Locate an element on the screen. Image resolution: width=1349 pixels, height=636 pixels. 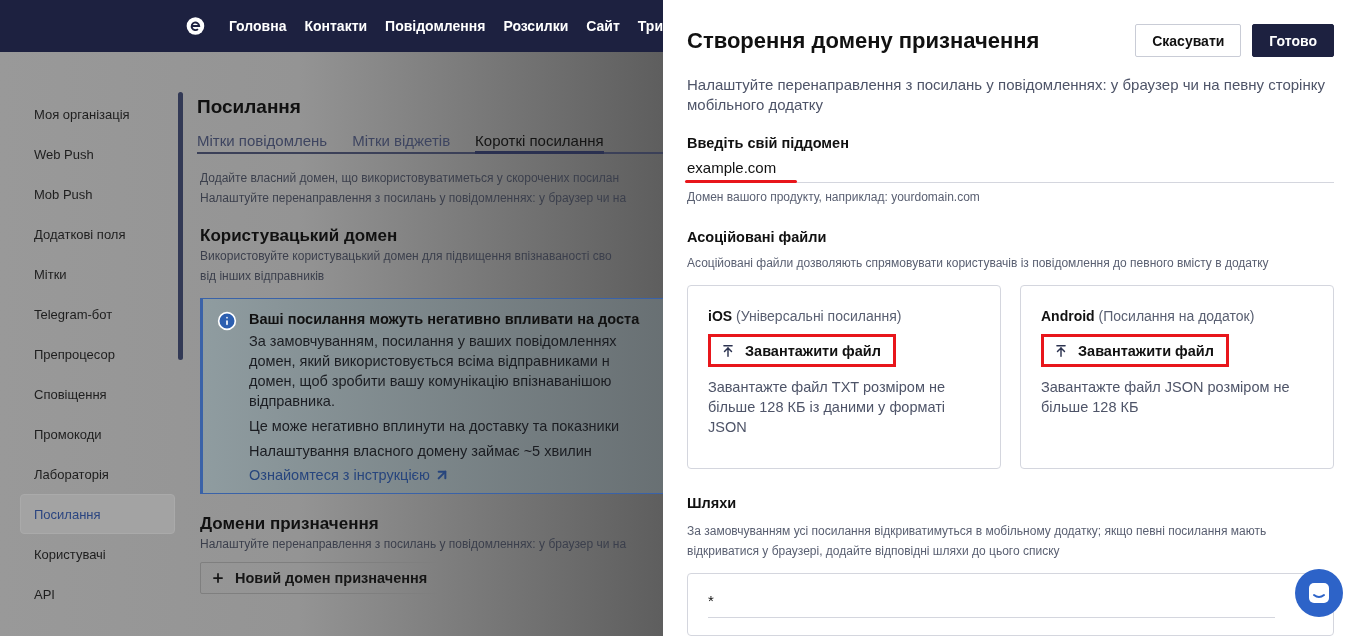
alert-text: домен, щоб зробити вашу комунікацію впізнаванішою is located at coordinates (431, 381).